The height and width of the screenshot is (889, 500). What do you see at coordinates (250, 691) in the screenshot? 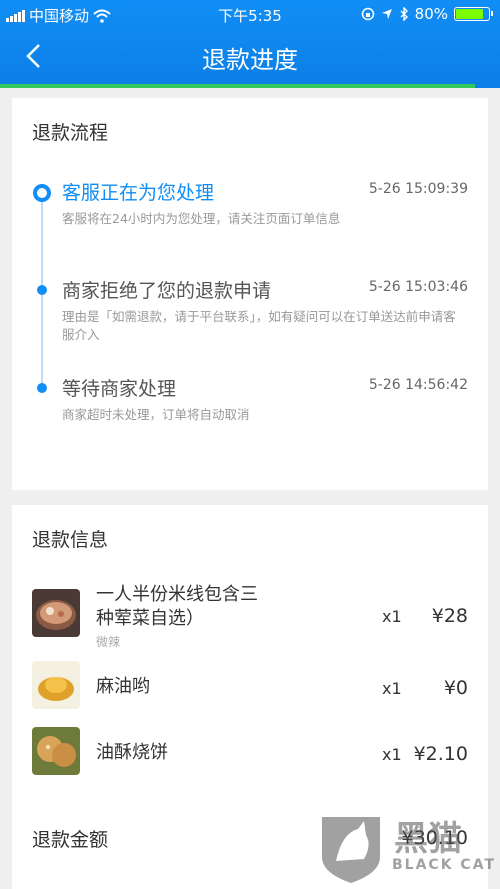
I see `refund-item: 麻油哟 x1 ¥0` at bounding box center [250, 691].